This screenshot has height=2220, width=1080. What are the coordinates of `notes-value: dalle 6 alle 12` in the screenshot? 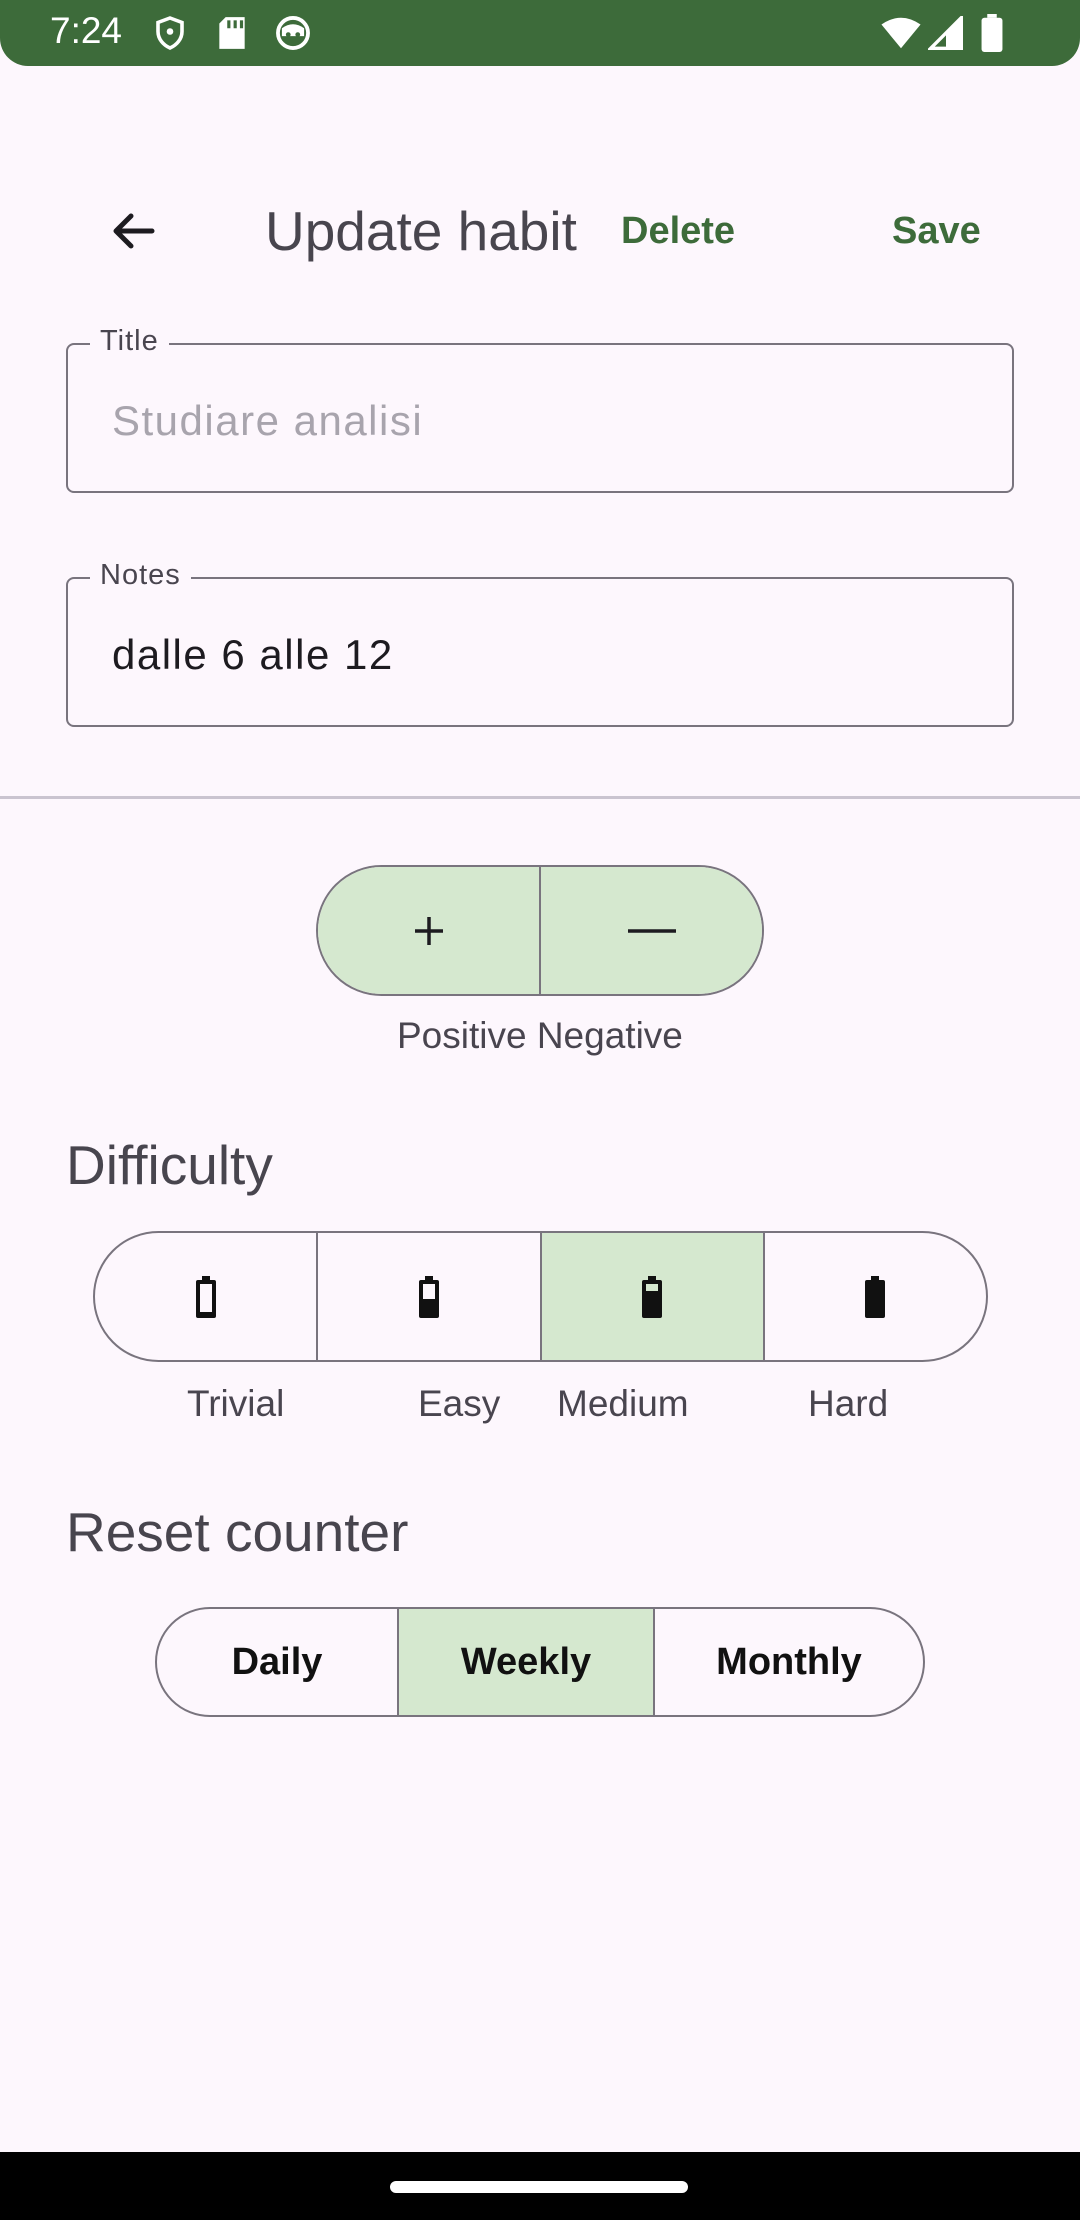 It's located at (253, 654).